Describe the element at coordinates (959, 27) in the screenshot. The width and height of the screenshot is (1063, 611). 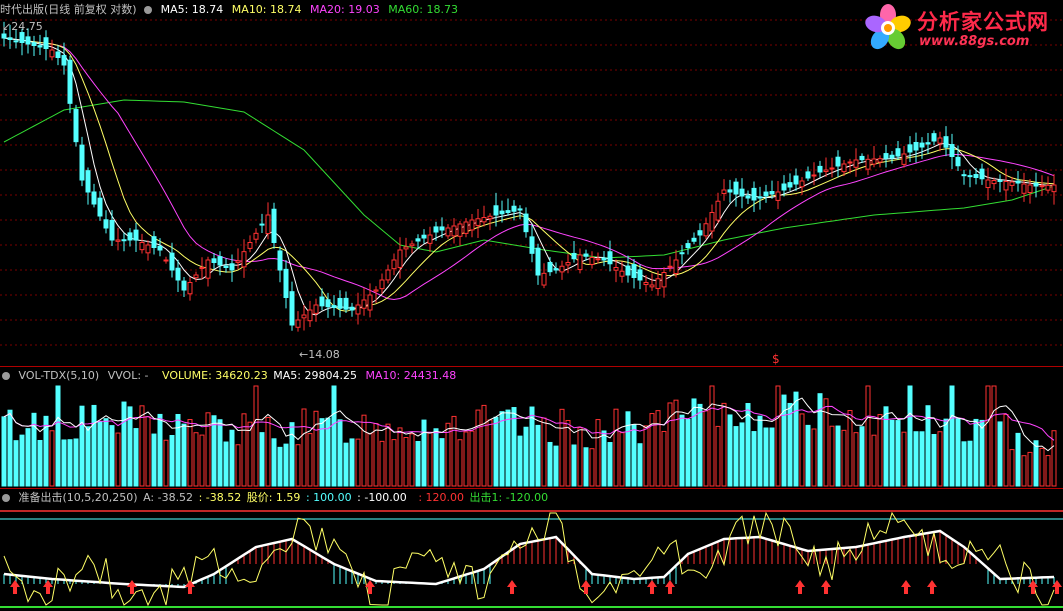
I see `site-logo: 分析家公式网 www.88gs.com` at that location.